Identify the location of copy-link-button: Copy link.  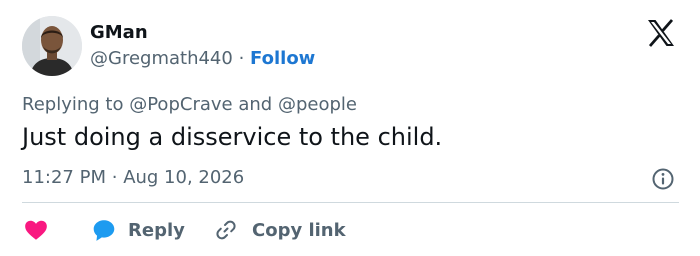
(280, 230).